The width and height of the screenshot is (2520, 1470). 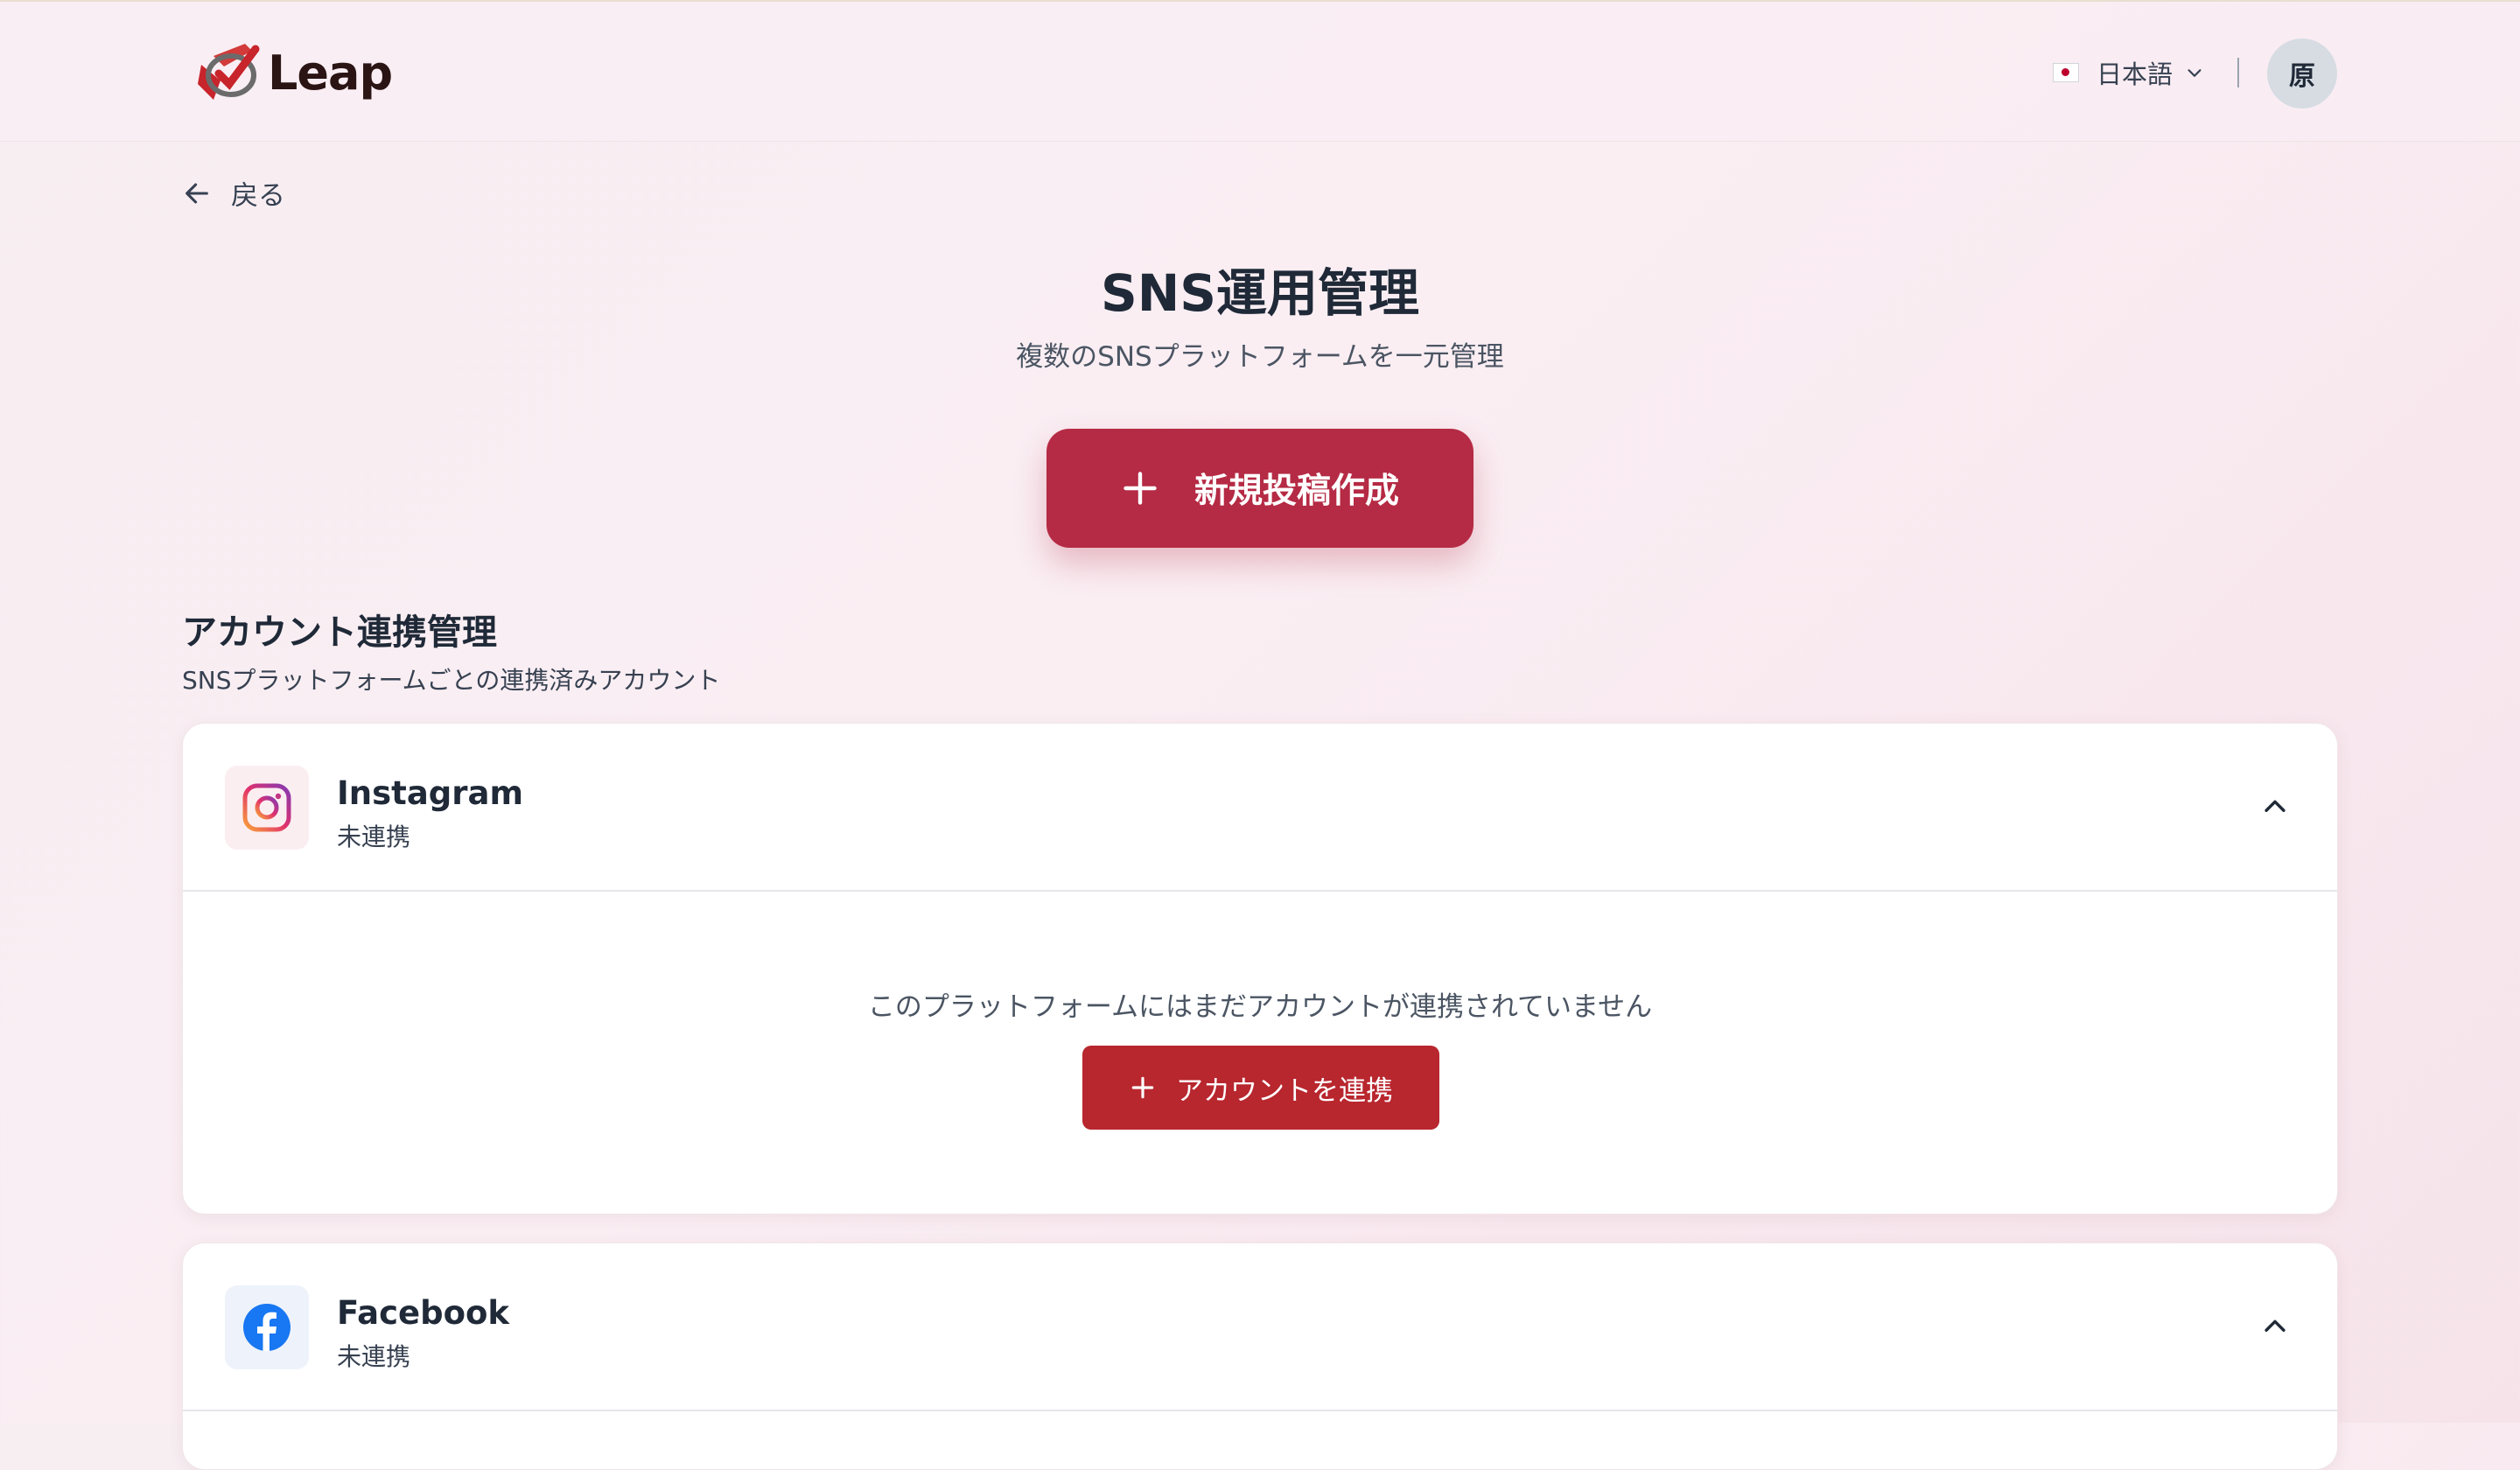 What do you see at coordinates (1284, 1090) in the screenshot?
I see `connect-account-label: アカウントを連携` at bounding box center [1284, 1090].